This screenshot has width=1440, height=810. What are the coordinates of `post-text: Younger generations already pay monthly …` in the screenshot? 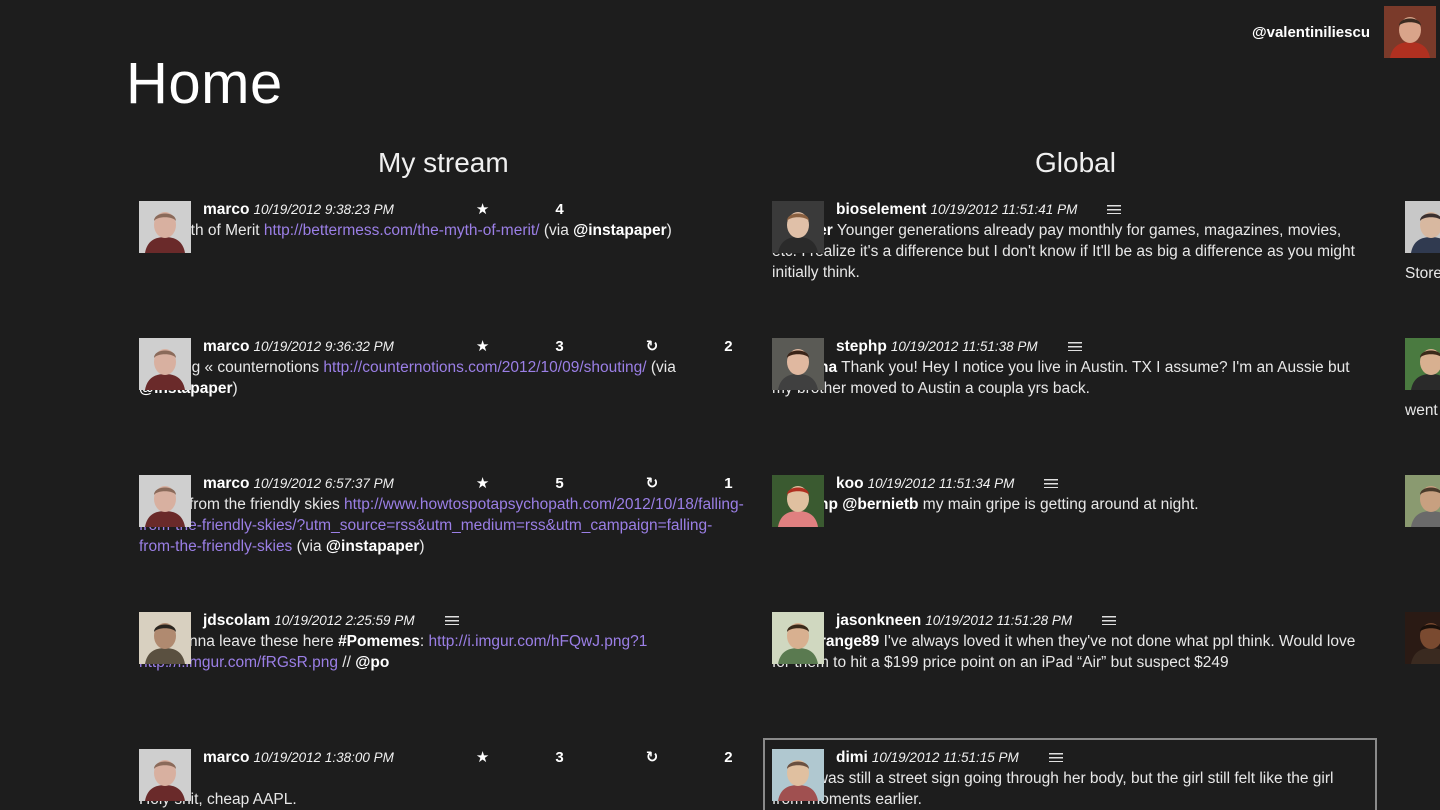 It's located at (1063, 251).